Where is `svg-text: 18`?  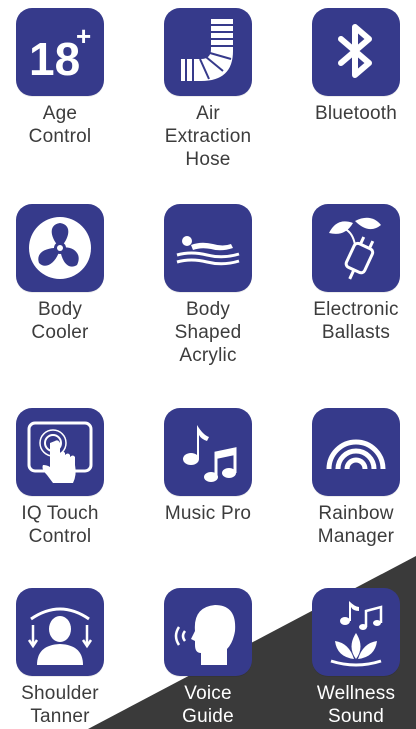 svg-text: 18 is located at coordinates (54, 59).